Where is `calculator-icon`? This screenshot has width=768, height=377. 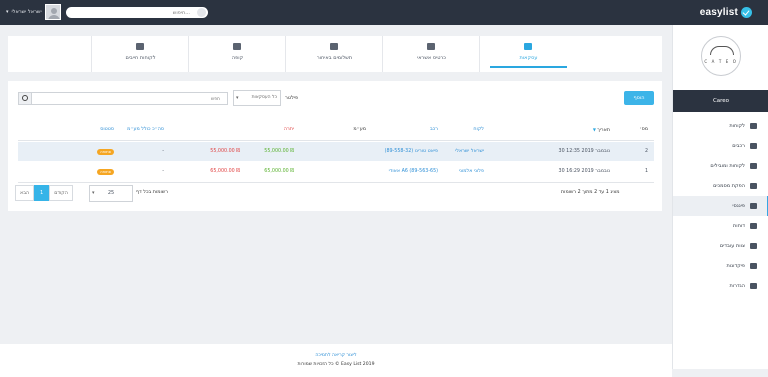 calculator-icon is located at coordinates (753, 206).